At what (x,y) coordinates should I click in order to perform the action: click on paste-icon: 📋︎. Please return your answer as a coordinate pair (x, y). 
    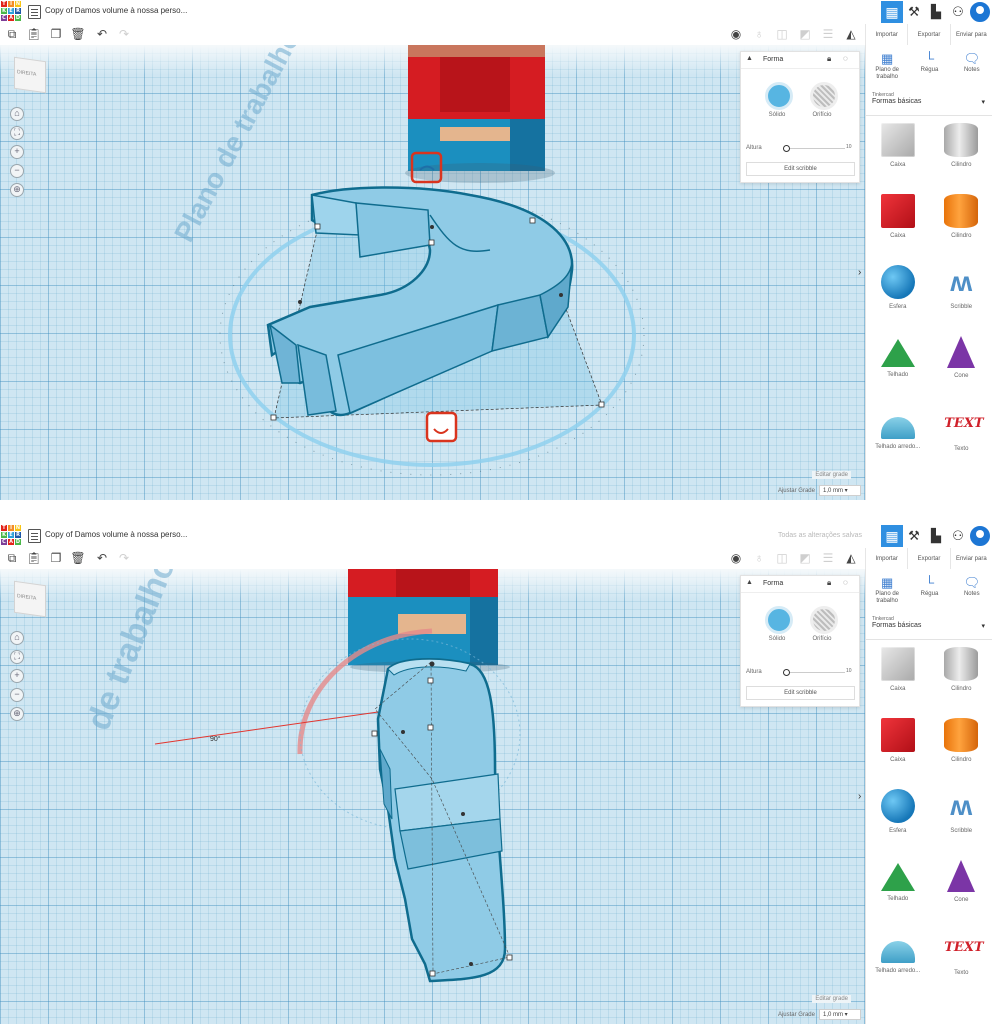
    Looking at the image, I should click on (34, 558).